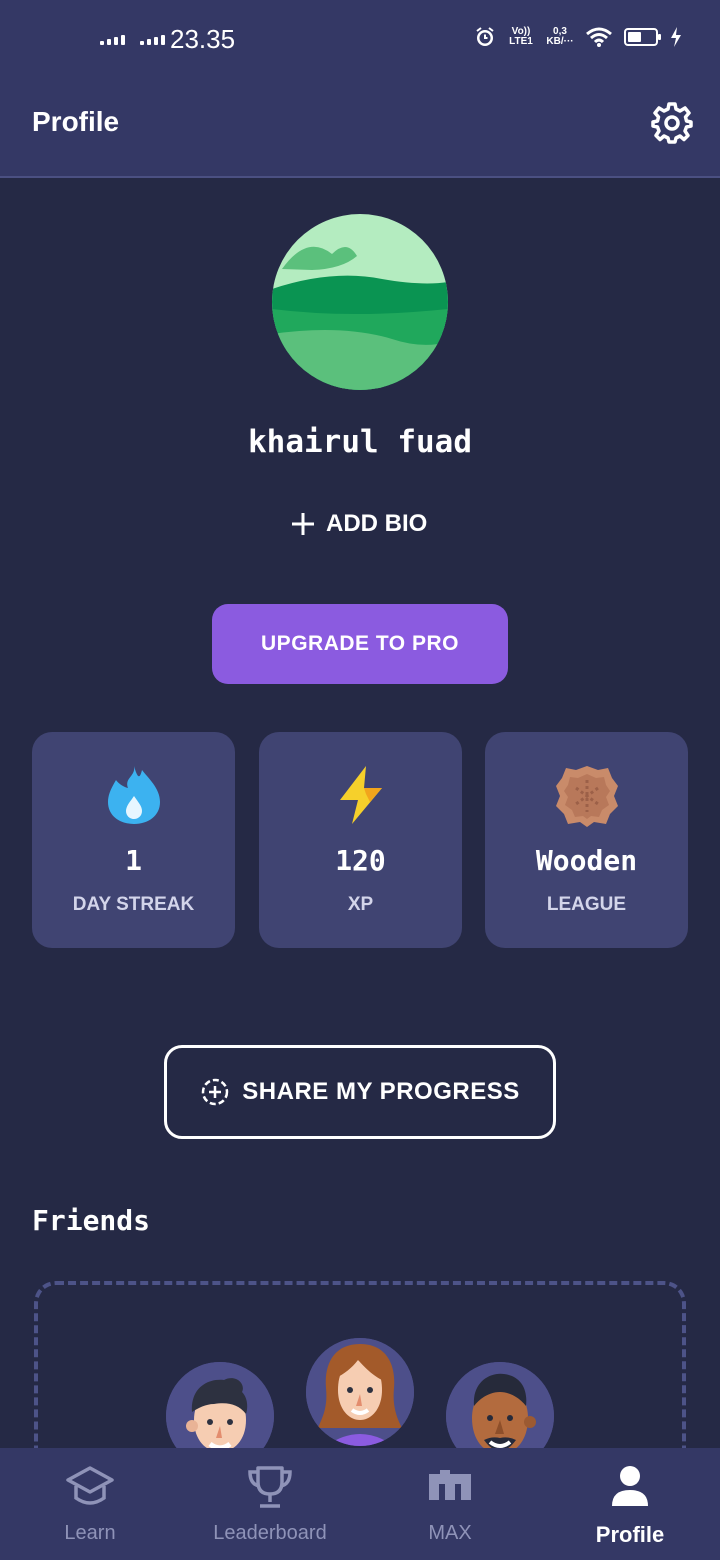  What do you see at coordinates (90, 1485) in the screenshot?
I see `graduation-cap-icon` at bounding box center [90, 1485].